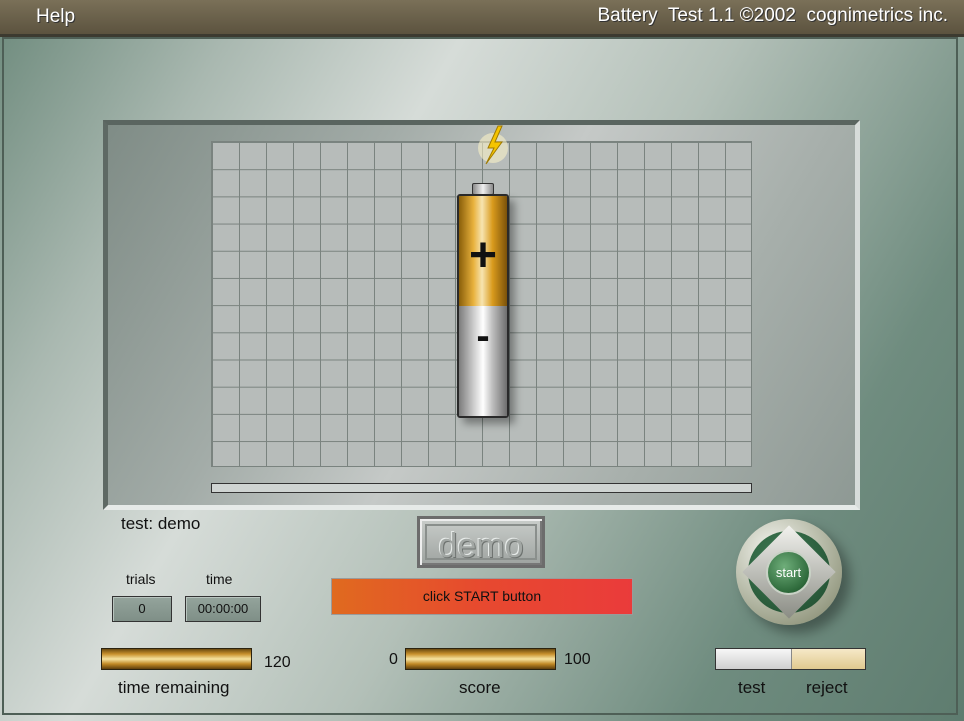 This screenshot has width=964, height=721. What do you see at coordinates (55, 17) in the screenshot?
I see `help-menu: Help` at bounding box center [55, 17].